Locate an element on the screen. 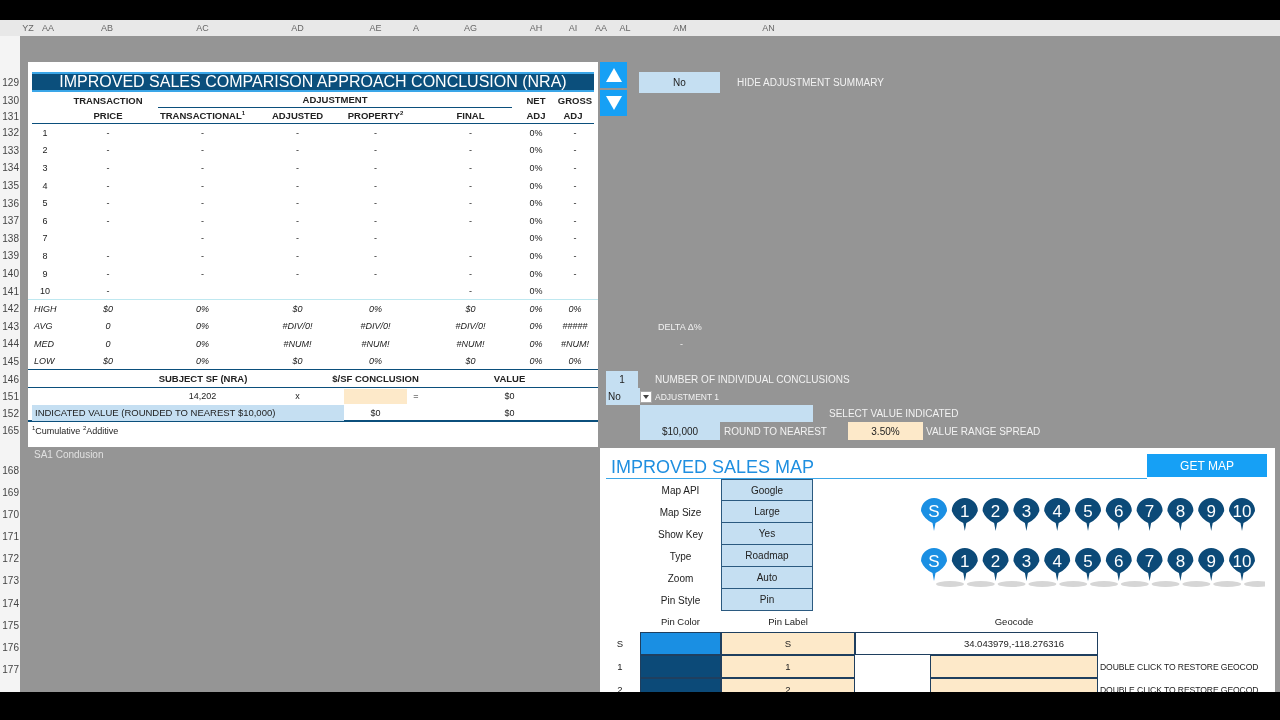 Image resolution: width=1280 pixels, height=720 pixels. row-header: 129 is located at coordinates (10, 82).